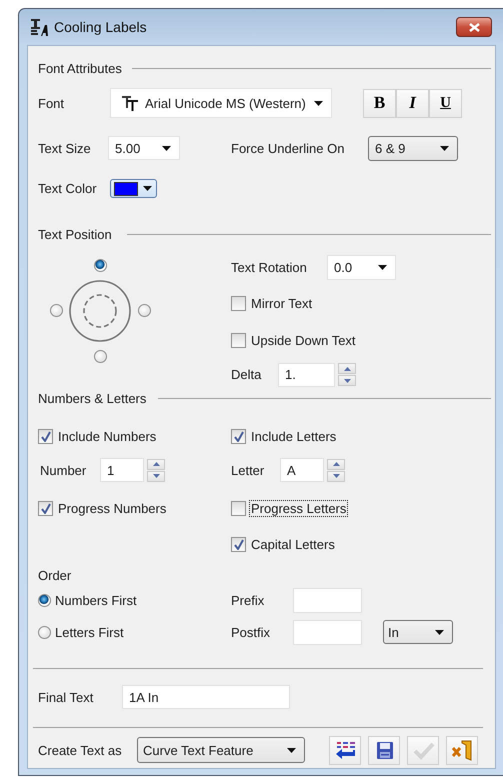 The height and width of the screenshot is (781, 503). Describe the element at coordinates (251, 632) in the screenshot. I see `field-label: Postfix` at that location.